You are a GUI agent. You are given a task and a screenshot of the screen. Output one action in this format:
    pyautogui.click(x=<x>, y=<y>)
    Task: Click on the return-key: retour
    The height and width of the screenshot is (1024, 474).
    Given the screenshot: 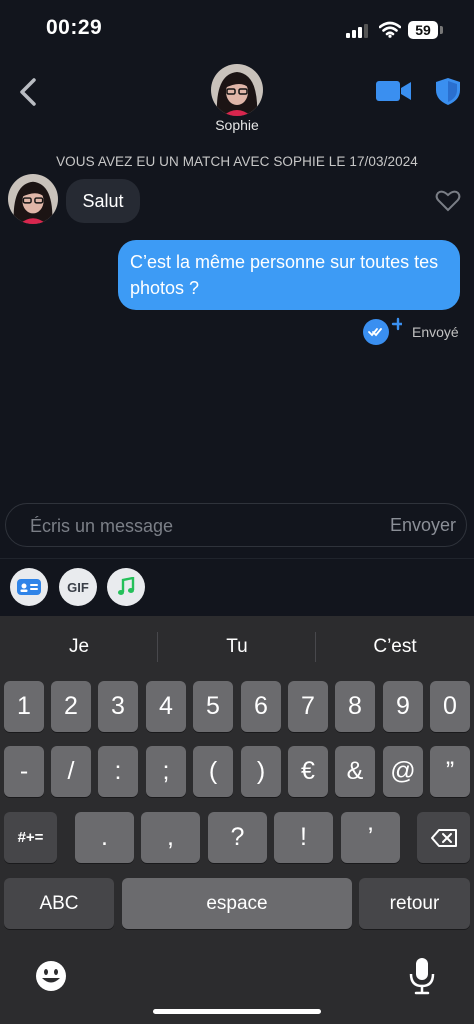 What is the action you would take?
    pyautogui.click(x=414, y=903)
    